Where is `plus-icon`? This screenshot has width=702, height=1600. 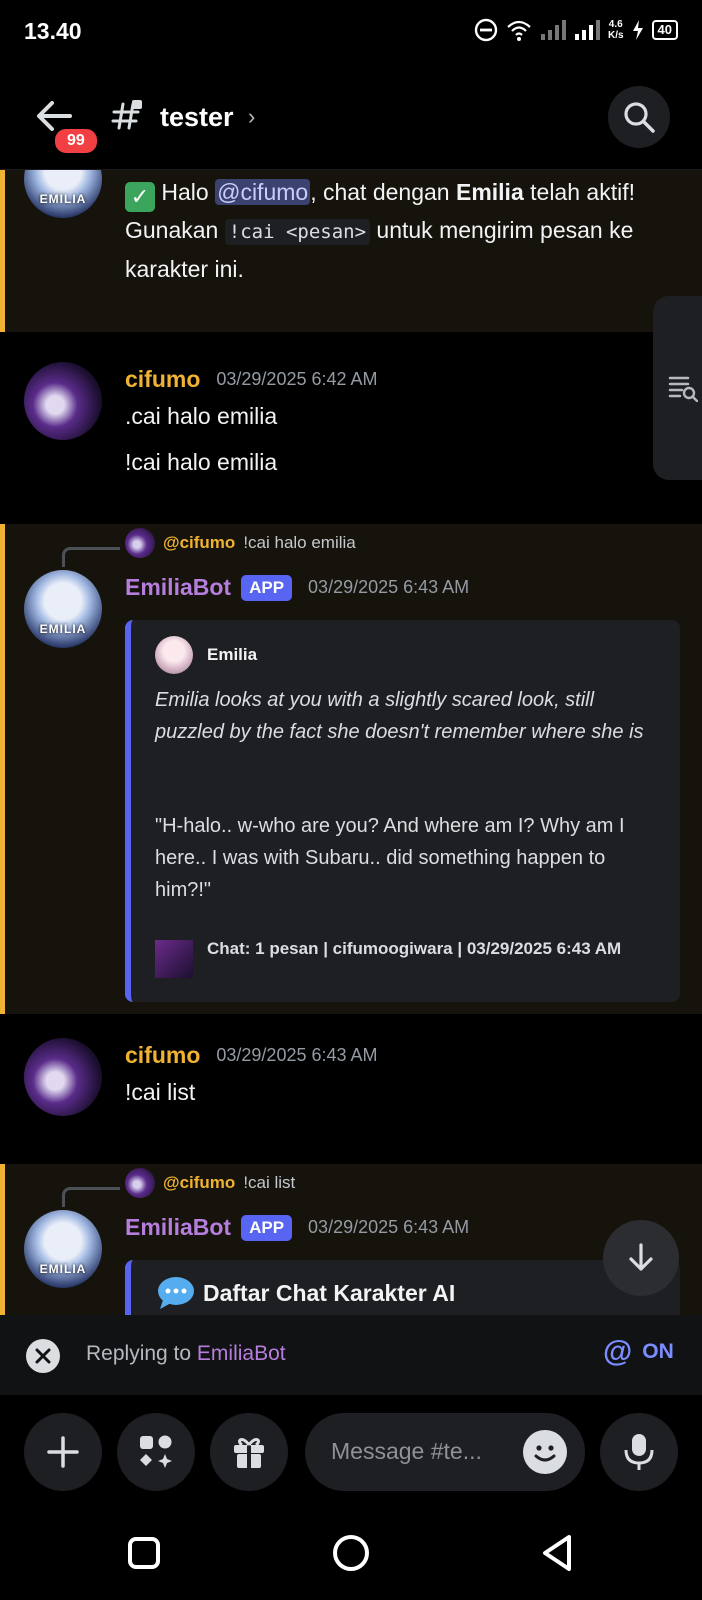
plus-icon is located at coordinates (63, 1452).